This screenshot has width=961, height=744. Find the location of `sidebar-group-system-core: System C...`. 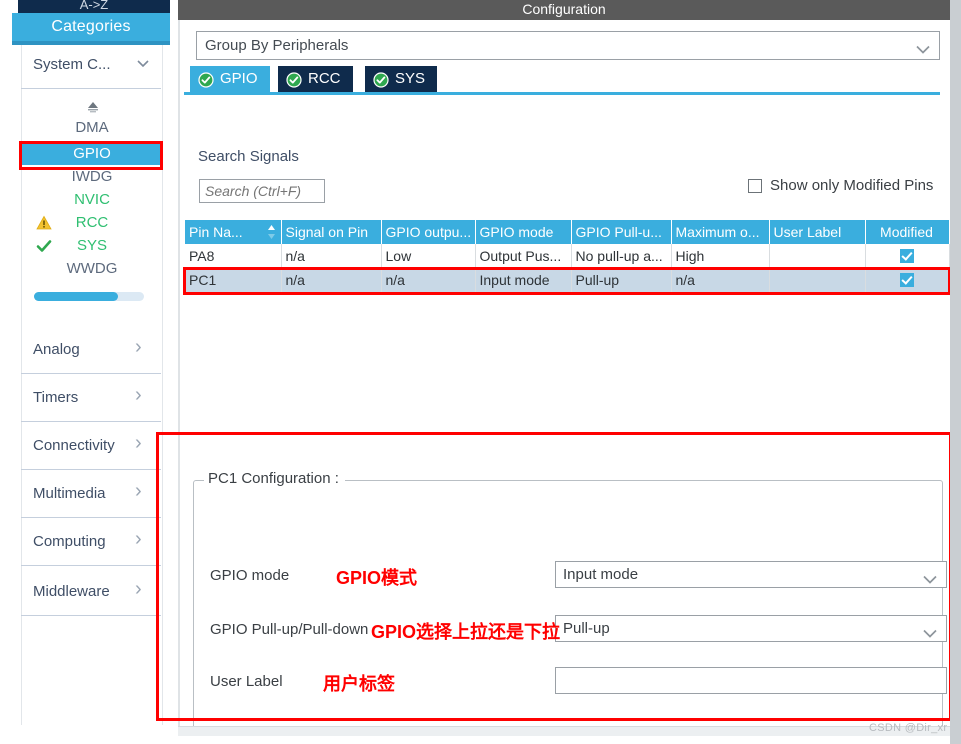

sidebar-group-system-core: System C... is located at coordinates (91, 67).